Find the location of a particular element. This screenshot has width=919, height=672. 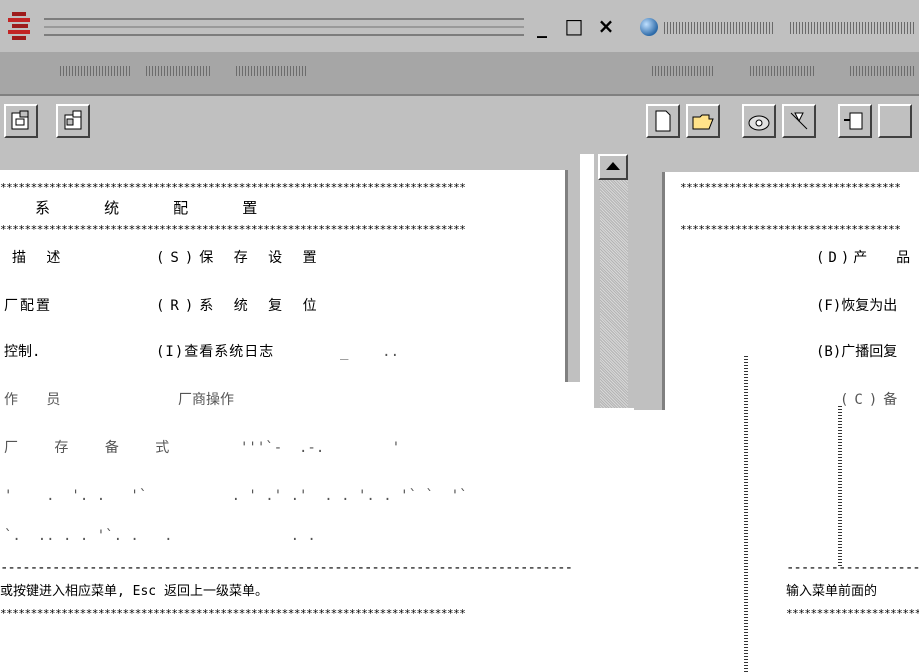

menu-option-artifact: `. .. . . '`. . . . . is located at coordinates (160, 536).